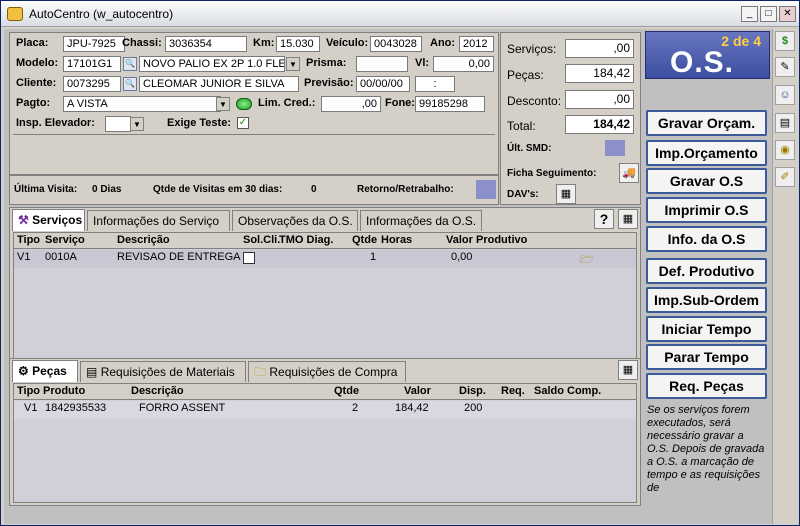 The height and width of the screenshot is (526, 800). Describe the element at coordinates (142, 43) in the screenshot. I see `chassi-label: Chassi:` at that location.